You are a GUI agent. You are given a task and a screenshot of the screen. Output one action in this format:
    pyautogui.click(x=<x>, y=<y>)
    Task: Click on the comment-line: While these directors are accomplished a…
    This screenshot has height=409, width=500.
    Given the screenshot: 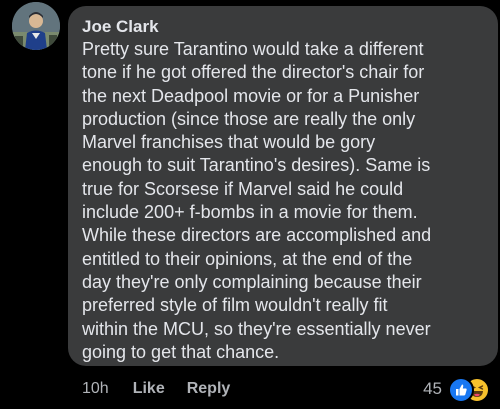 What is the action you would take?
    pyautogui.click(x=257, y=235)
    